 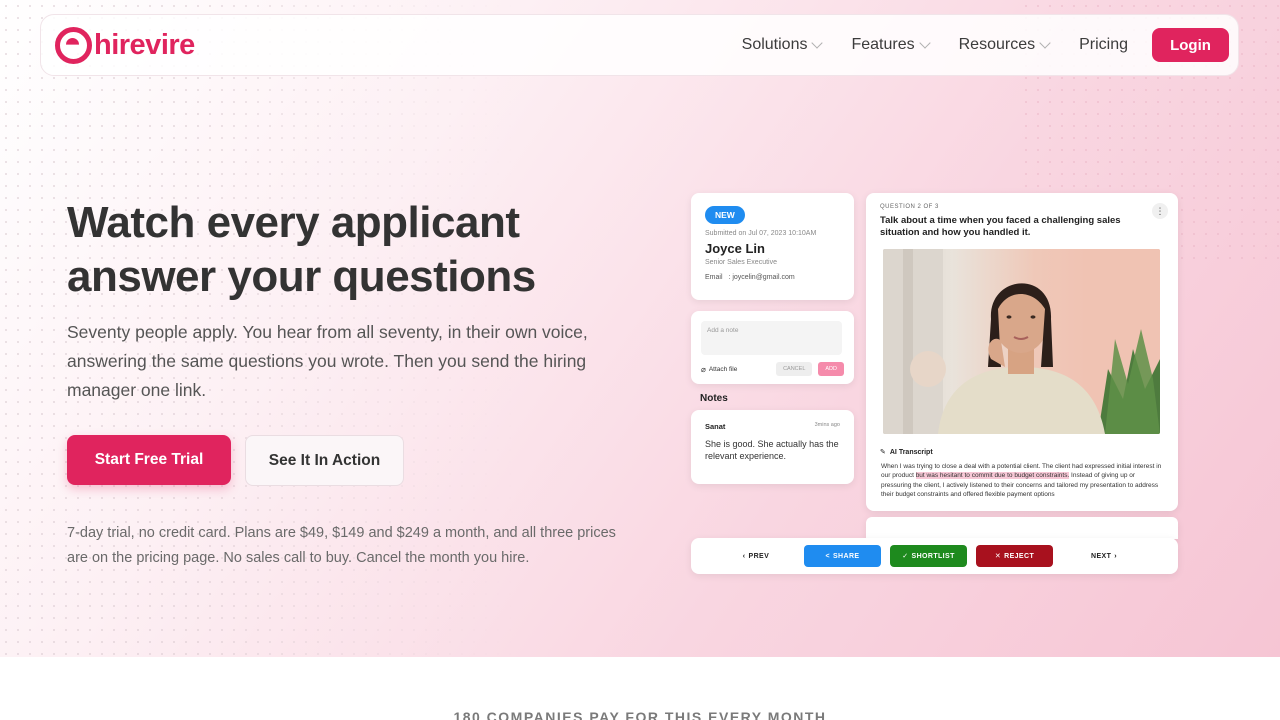 What do you see at coordinates (744, 556) in the screenshot?
I see `chevron-left-icon: ‹` at bounding box center [744, 556].